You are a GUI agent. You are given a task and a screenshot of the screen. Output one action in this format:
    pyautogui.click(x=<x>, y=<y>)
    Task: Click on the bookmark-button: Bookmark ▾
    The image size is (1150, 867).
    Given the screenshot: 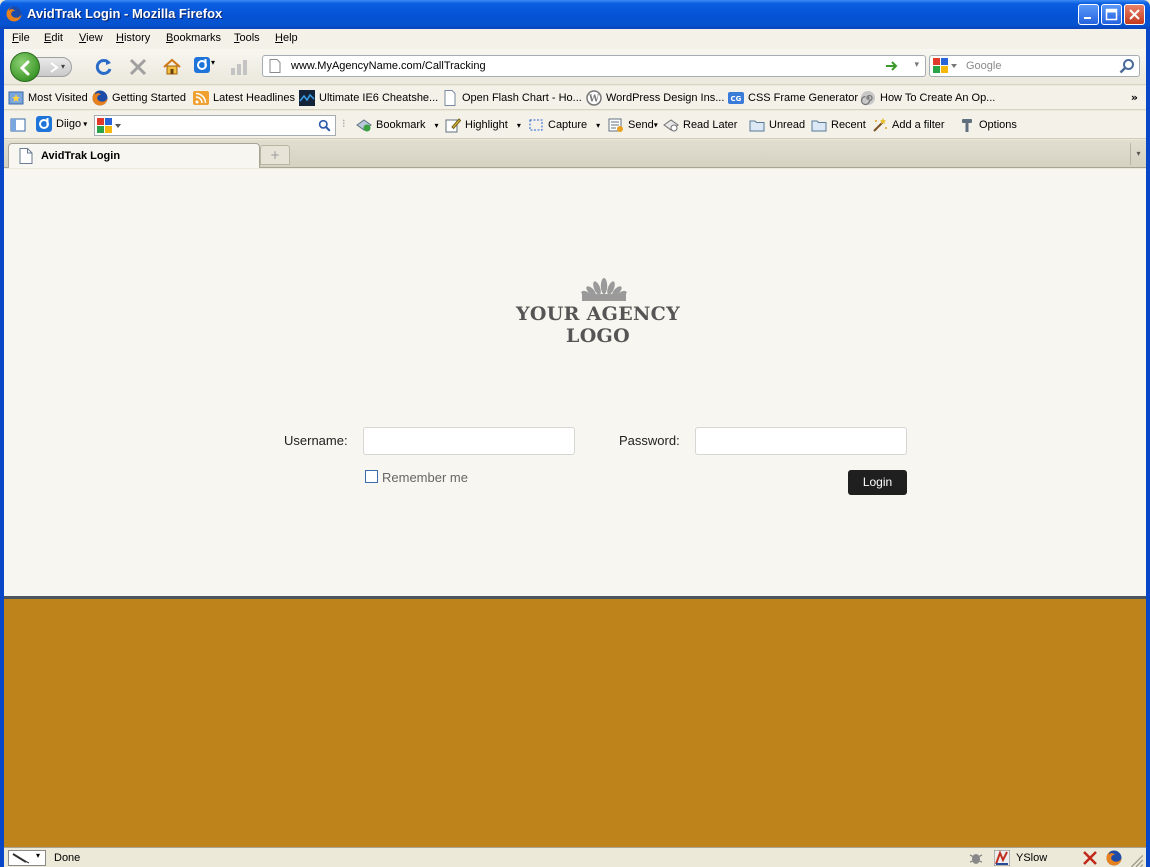 What is the action you would take?
    pyautogui.click(x=397, y=126)
    